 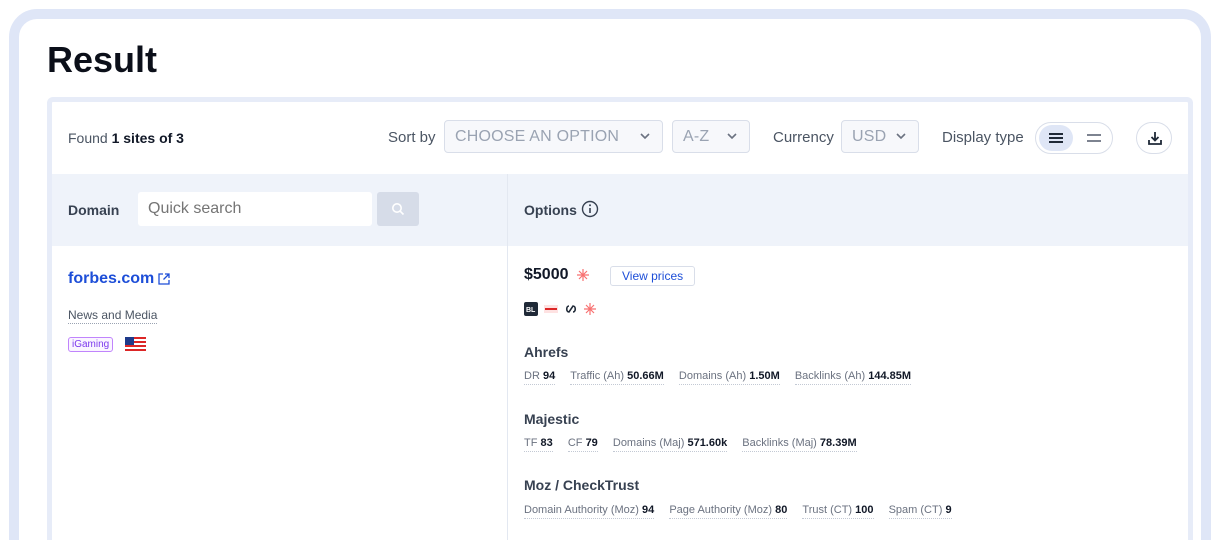 What do you see at coordinates (920, 511) in the screenshot?
I see `metric-spam-ct: Spam (CT) 9` at bounding box center [920, 511].